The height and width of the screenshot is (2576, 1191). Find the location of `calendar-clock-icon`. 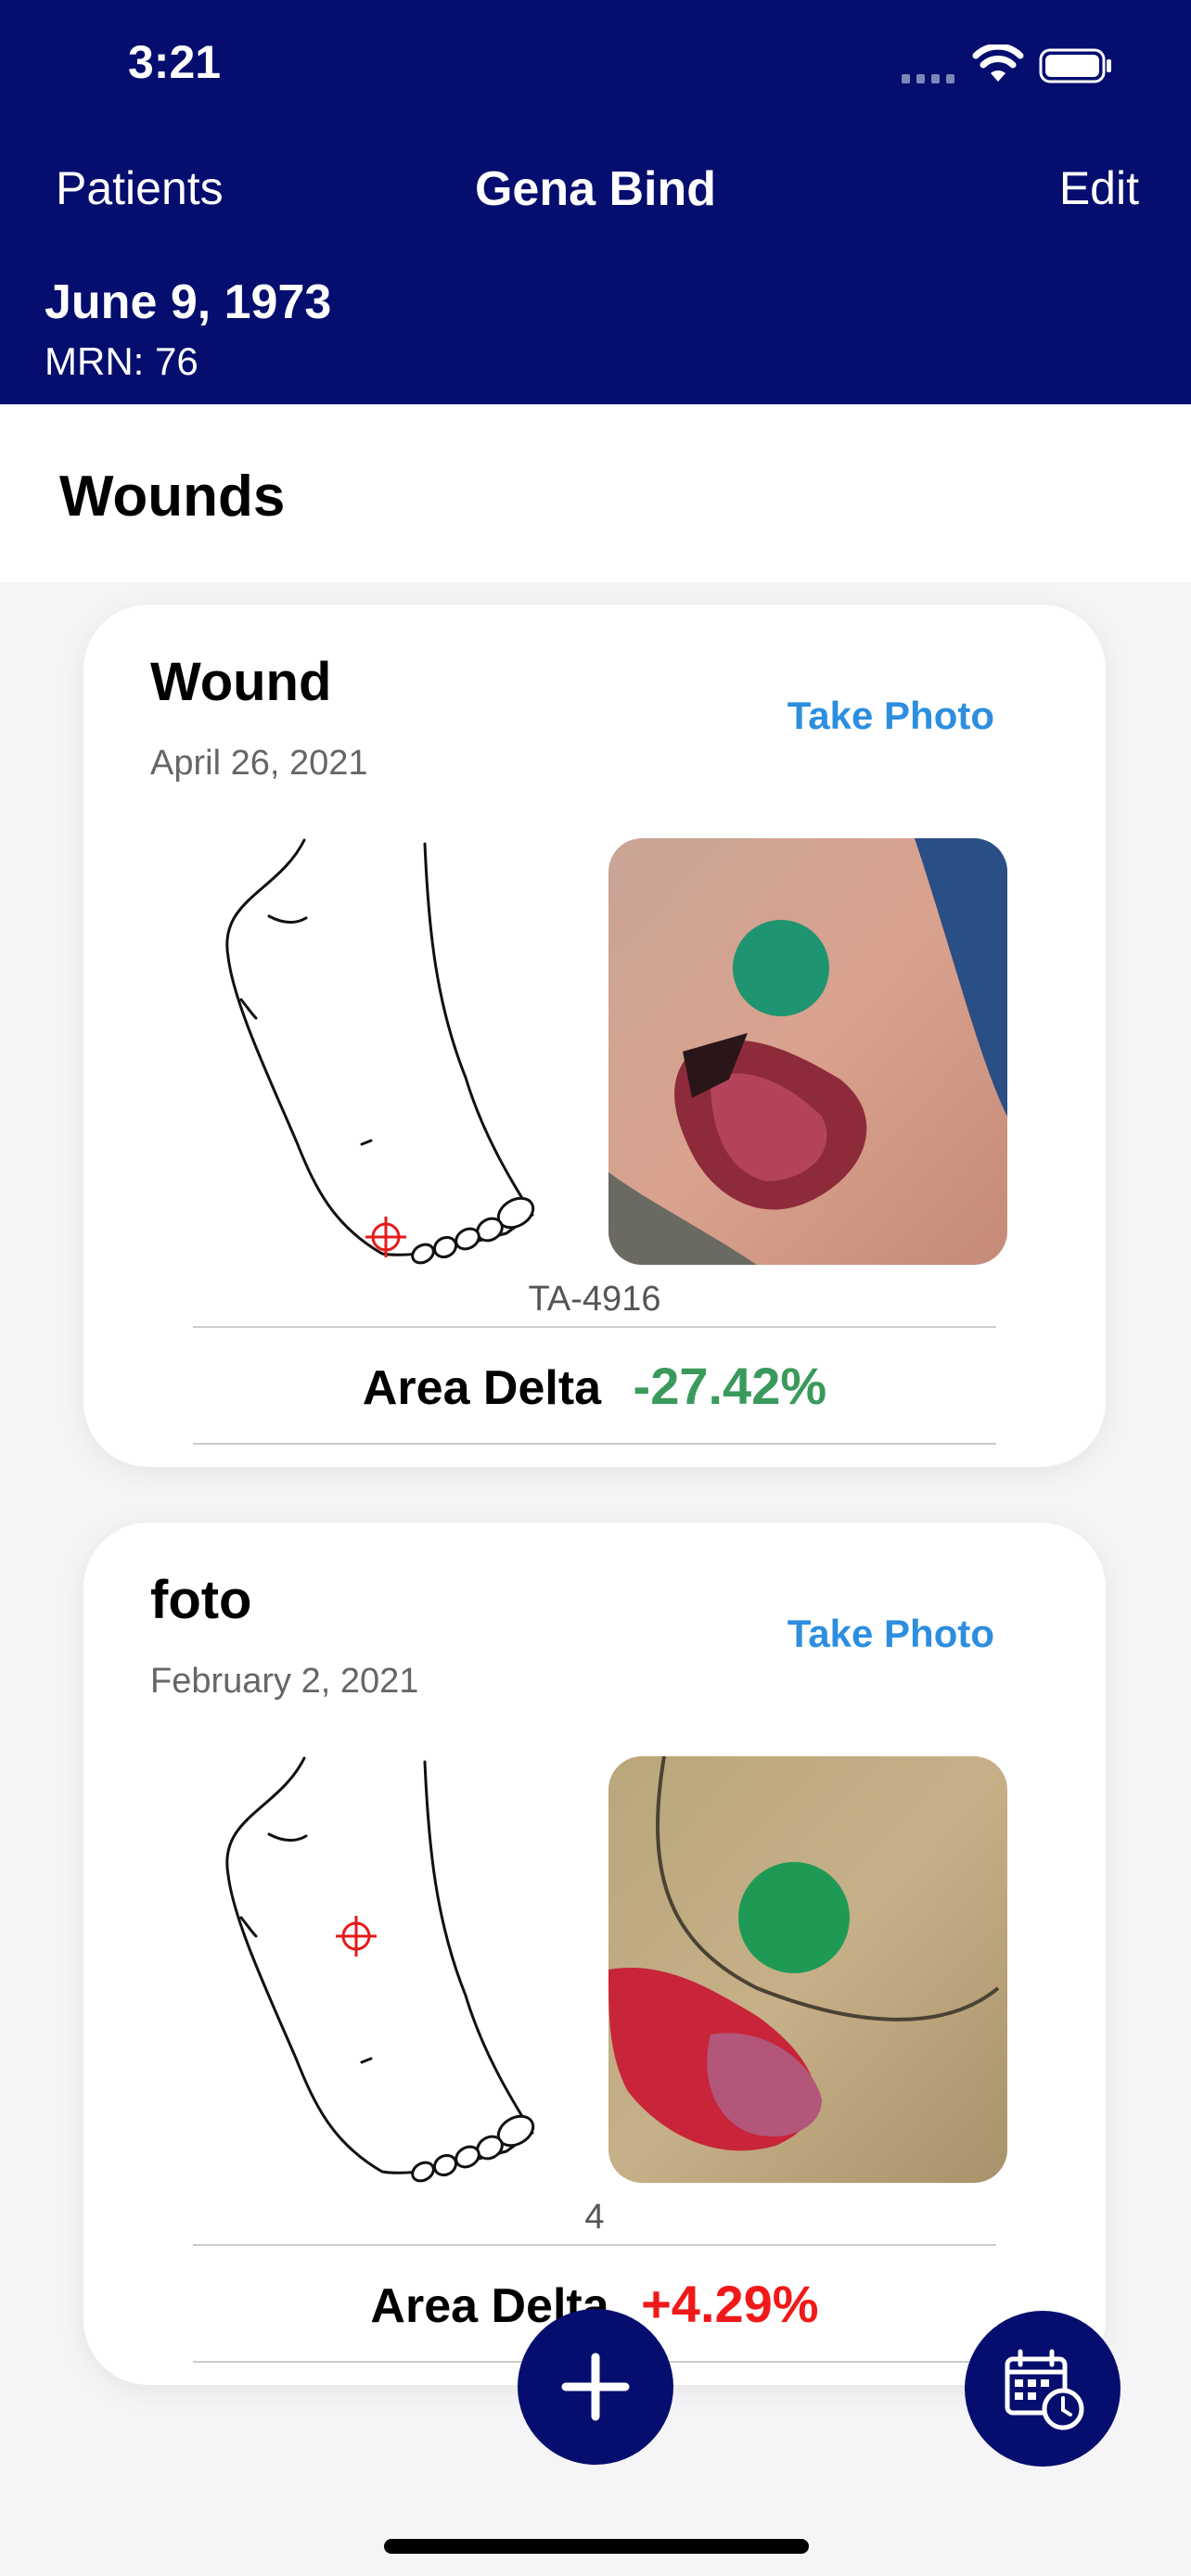

calendar-clock-icon is located at coordinates (1044, 2390).